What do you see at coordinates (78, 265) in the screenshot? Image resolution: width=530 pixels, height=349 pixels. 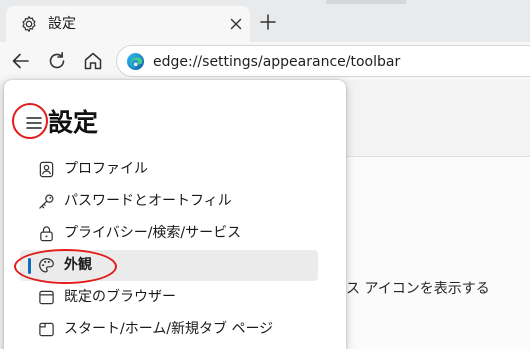 I see `sidebar-item-label: 外観` at bounding box center [78, 265].